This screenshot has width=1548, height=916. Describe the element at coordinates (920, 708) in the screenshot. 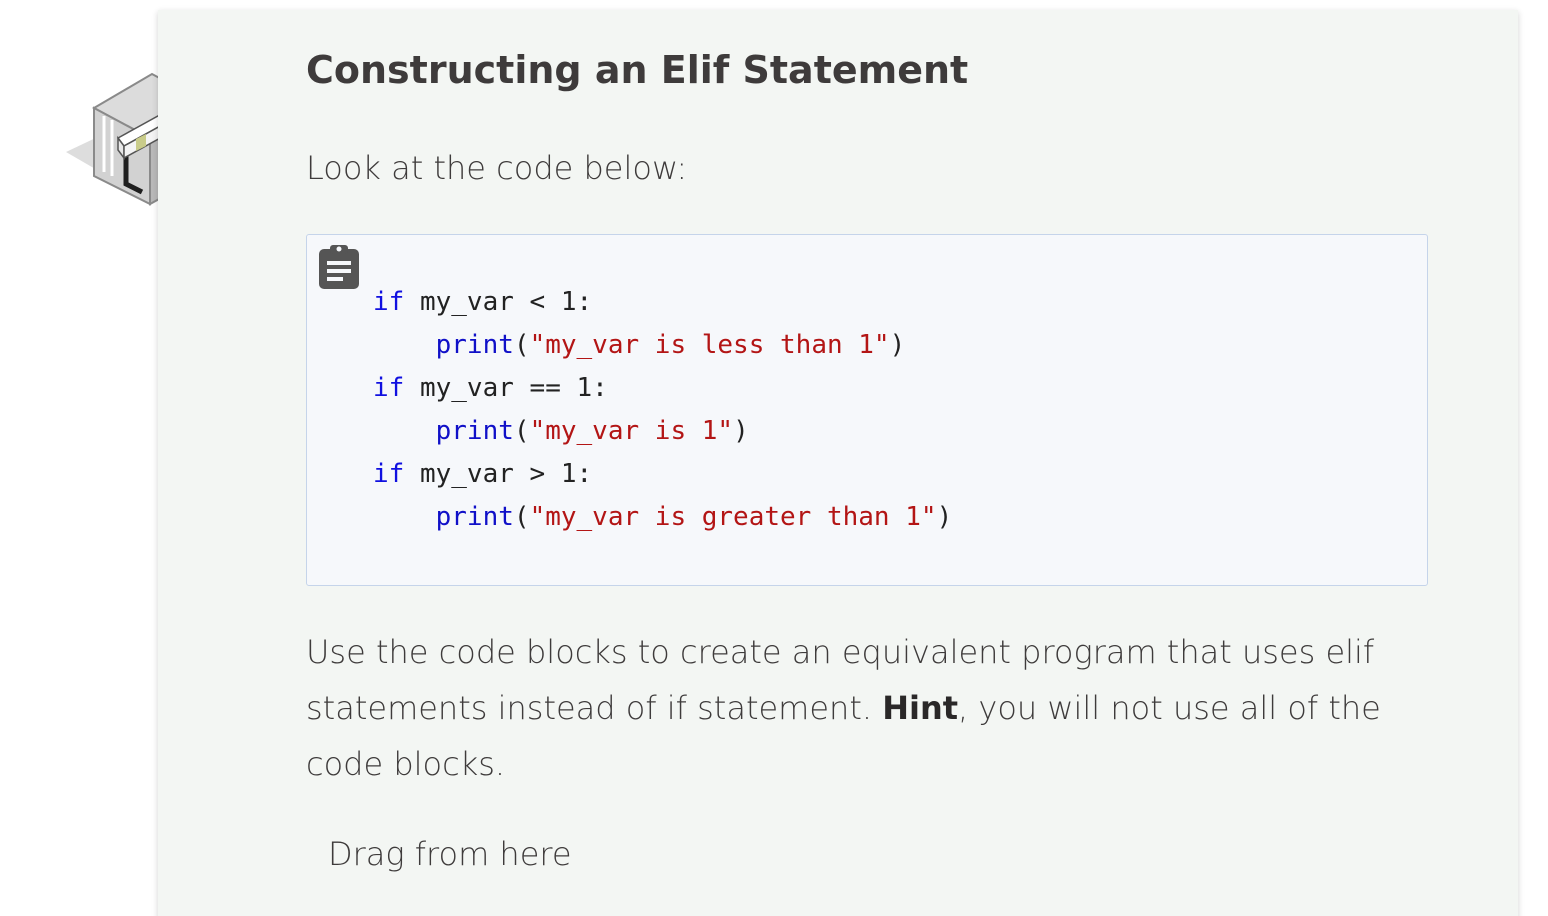

I see `hint-label: Hint` at that location.